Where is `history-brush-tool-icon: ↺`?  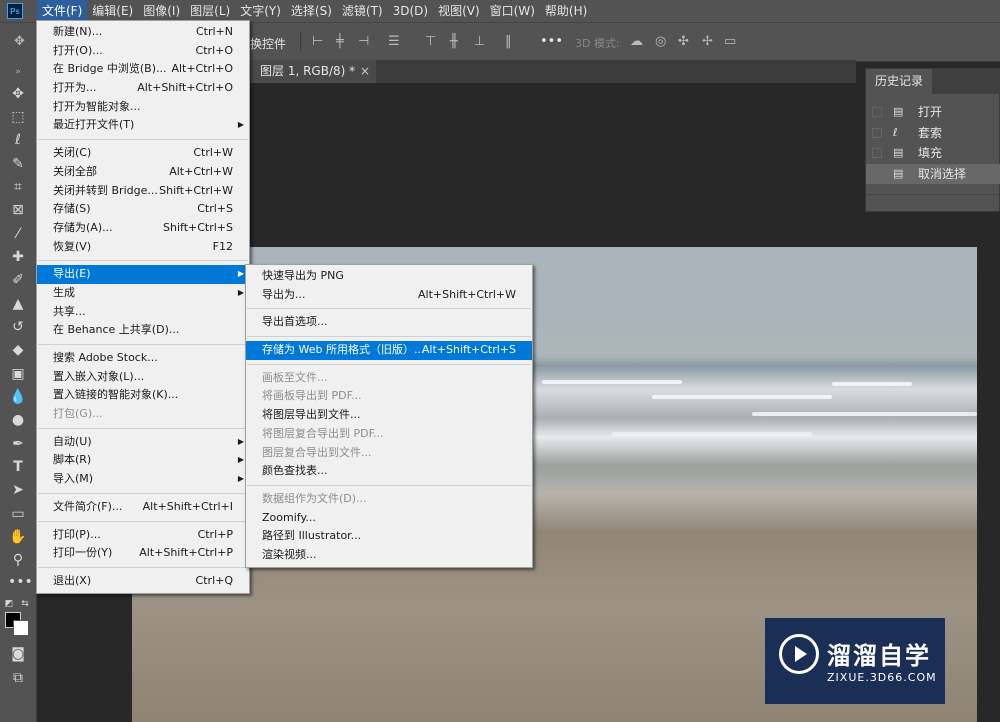
history-brush-tool-icon: ↺ is located at coordinates (18, 327).